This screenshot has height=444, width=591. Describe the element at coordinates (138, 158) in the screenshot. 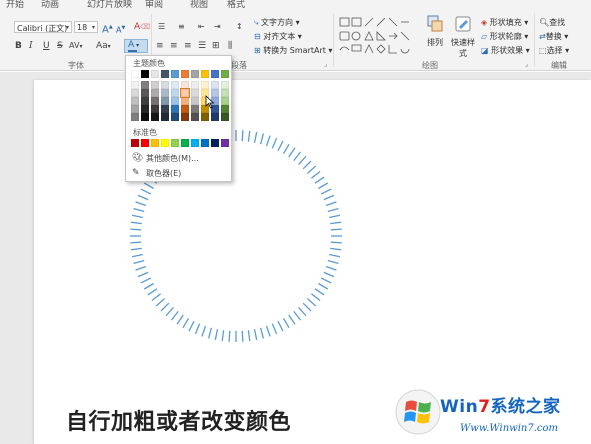

I see `palette-icon: 🎨︎` at that location.